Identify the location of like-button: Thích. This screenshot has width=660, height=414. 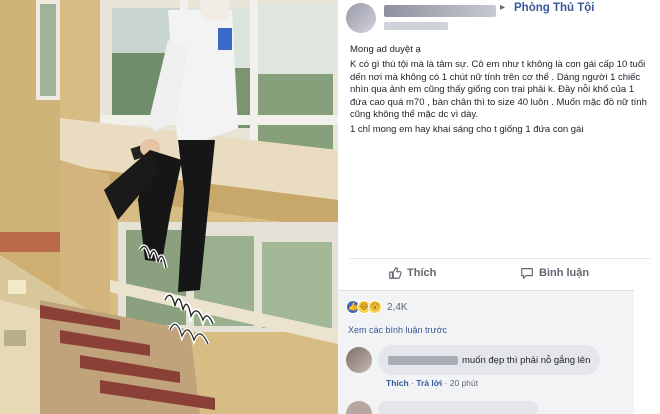
(412, 273).